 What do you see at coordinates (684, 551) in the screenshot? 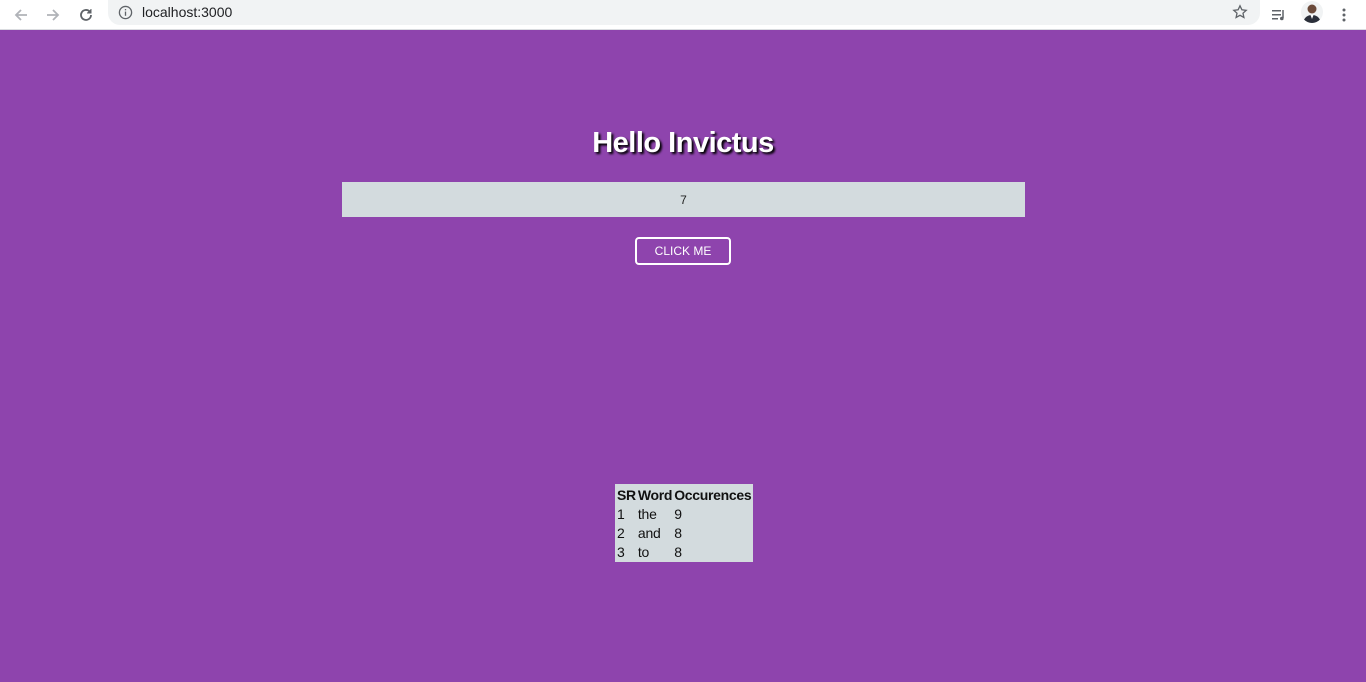
I see `table-row: 3 to 8` at bounding box center [684, 551].